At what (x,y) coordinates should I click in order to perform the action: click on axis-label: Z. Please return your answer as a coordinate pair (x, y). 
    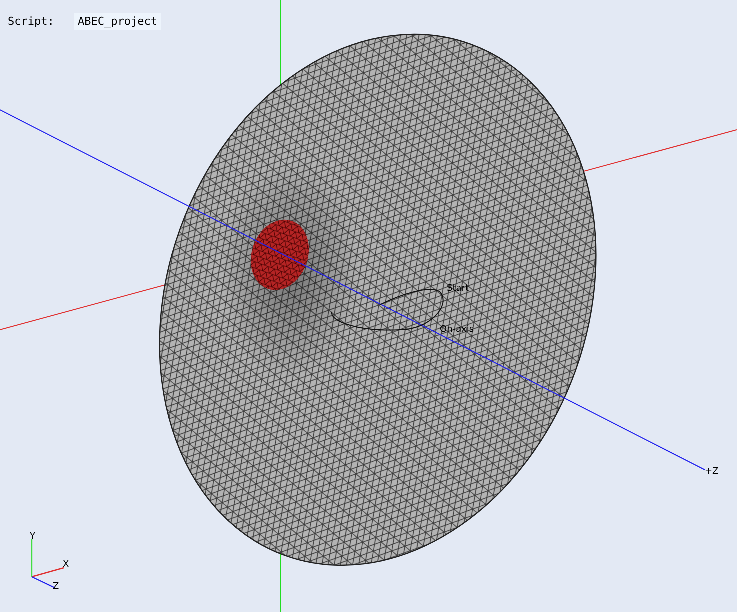
    Looking at the image, I should click on (56, 587).